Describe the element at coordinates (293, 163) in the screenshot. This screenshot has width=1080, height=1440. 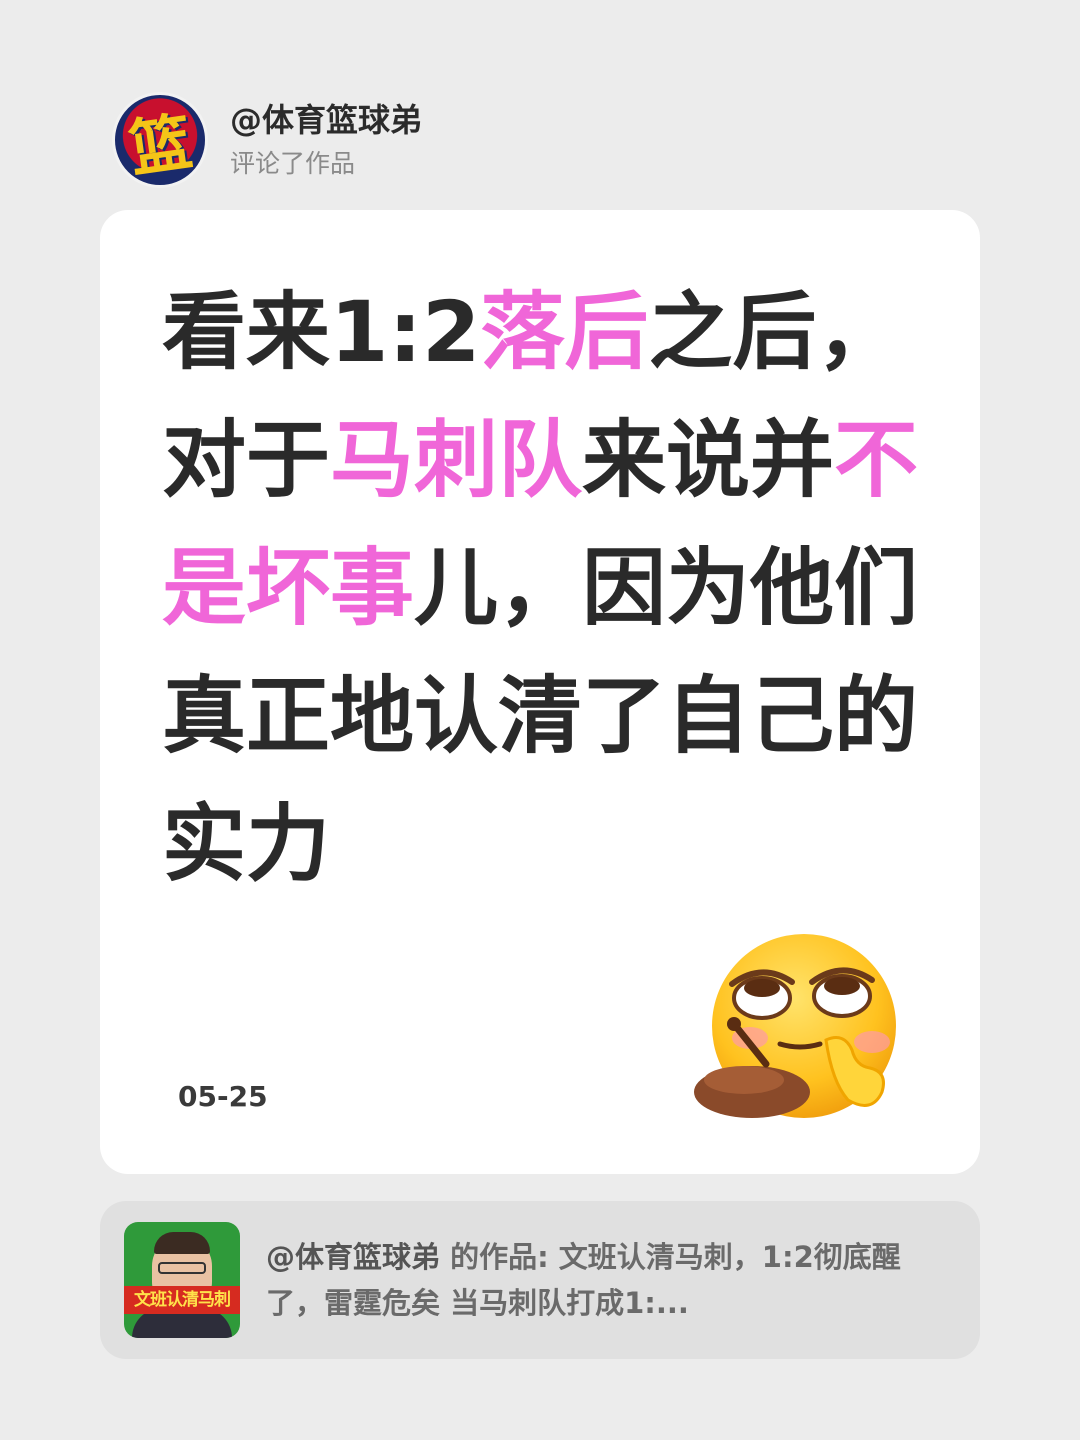
I see `action-label: 评论了作品` at that location.